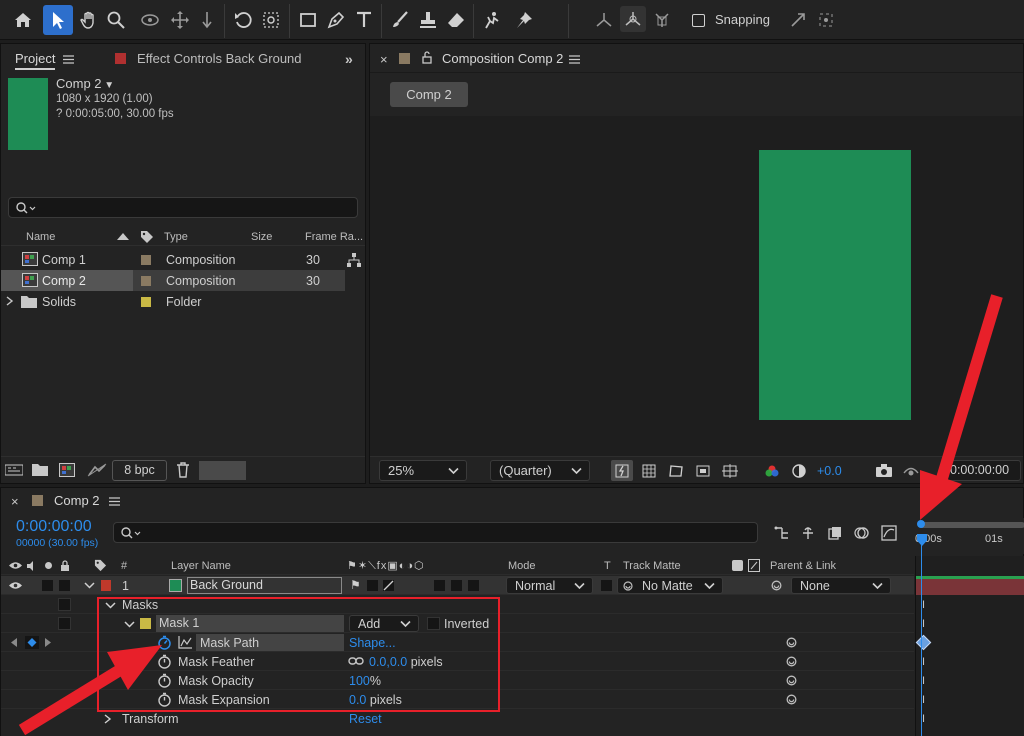 This screenshot has height=736, width=1024. Describe the element at coordinates (698, 20) in the screenshot. I see `snapping-checkbox` at that location.